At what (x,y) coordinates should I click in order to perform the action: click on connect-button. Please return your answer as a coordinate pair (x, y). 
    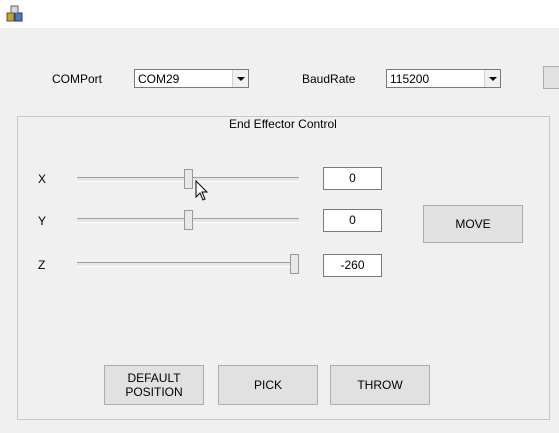
    Looking at the image, I should click on (551, 77).